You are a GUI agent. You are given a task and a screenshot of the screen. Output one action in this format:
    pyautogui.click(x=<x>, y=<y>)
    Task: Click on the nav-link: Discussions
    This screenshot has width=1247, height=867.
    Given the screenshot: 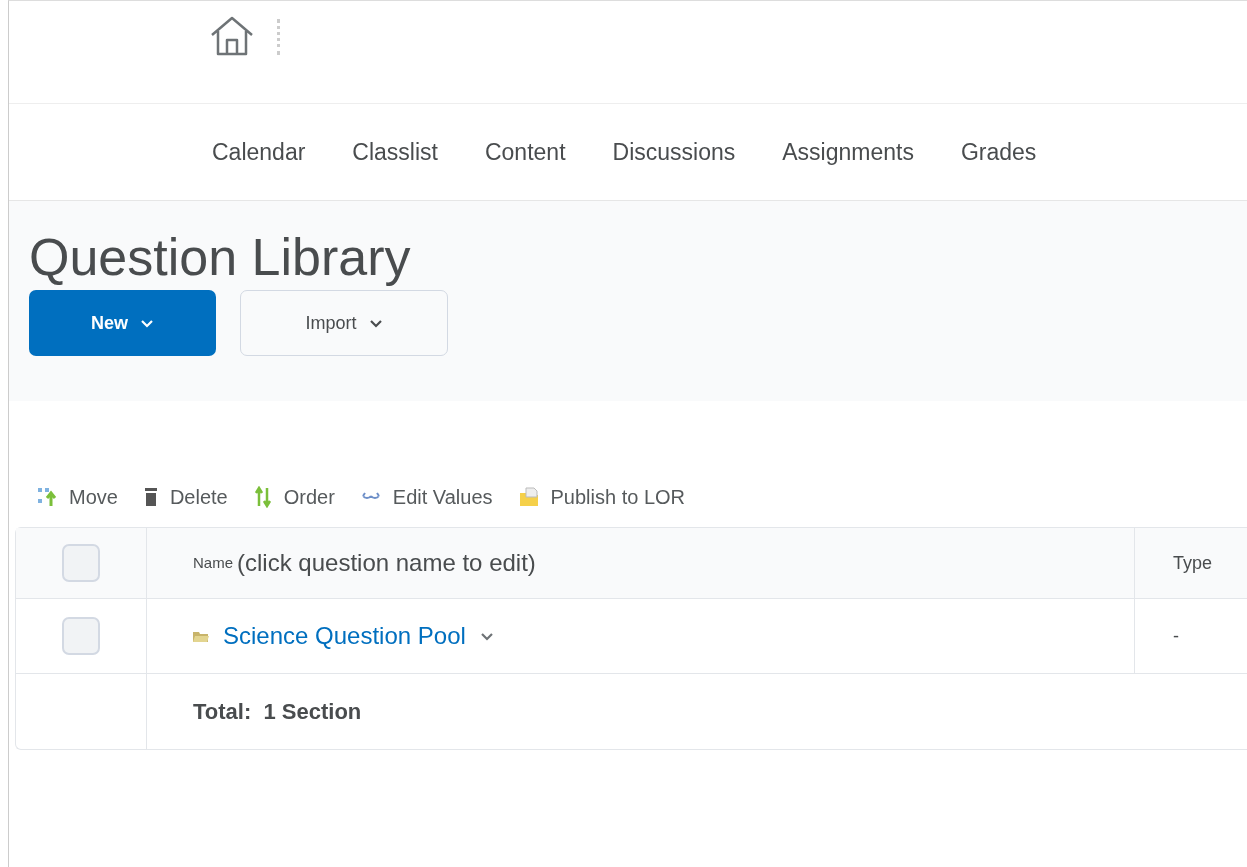 What is the action you would take?
    pyautogui.click(x=674, y=152)
    